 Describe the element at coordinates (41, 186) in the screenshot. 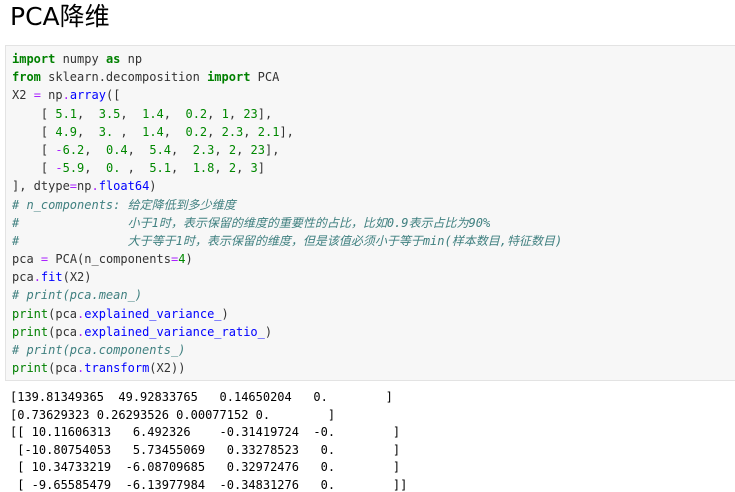

I see `code-token: ], dtype` at that location.